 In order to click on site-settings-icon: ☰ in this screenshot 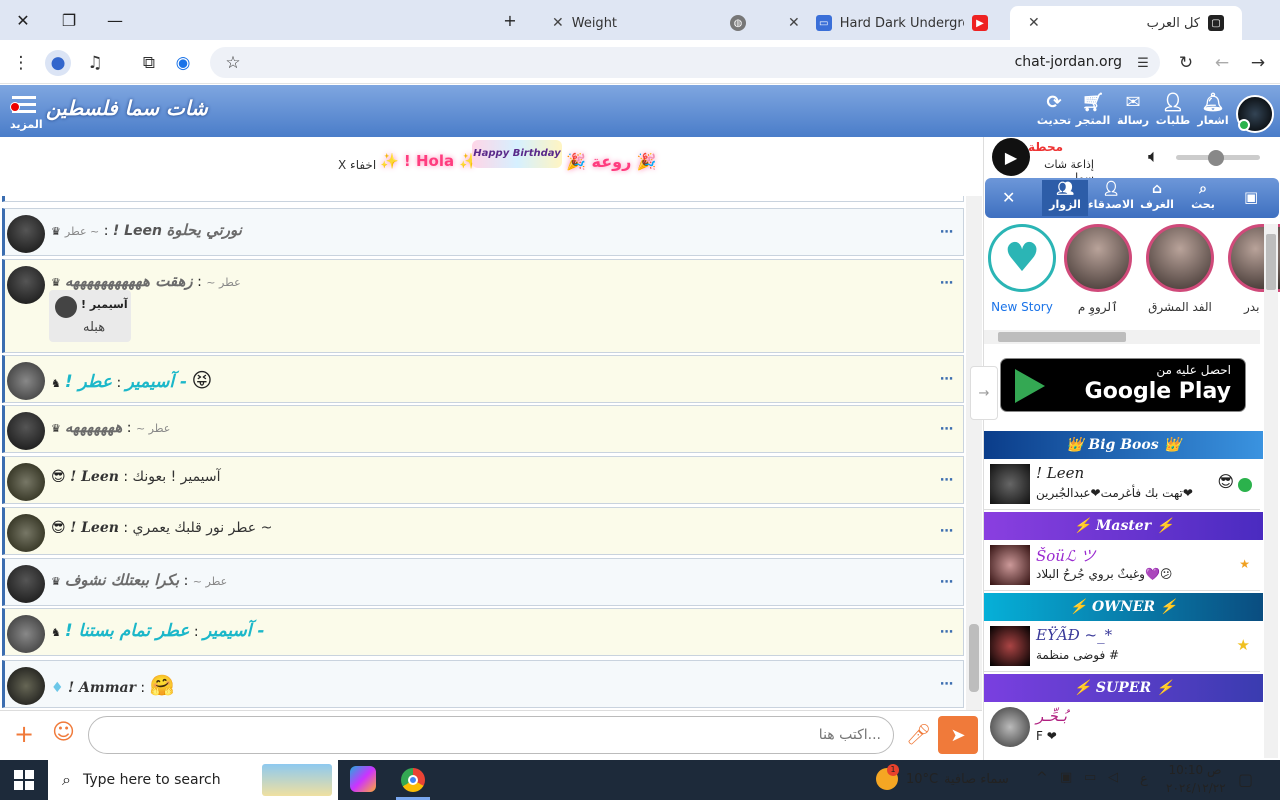, I will do `click(1143, 63)`.